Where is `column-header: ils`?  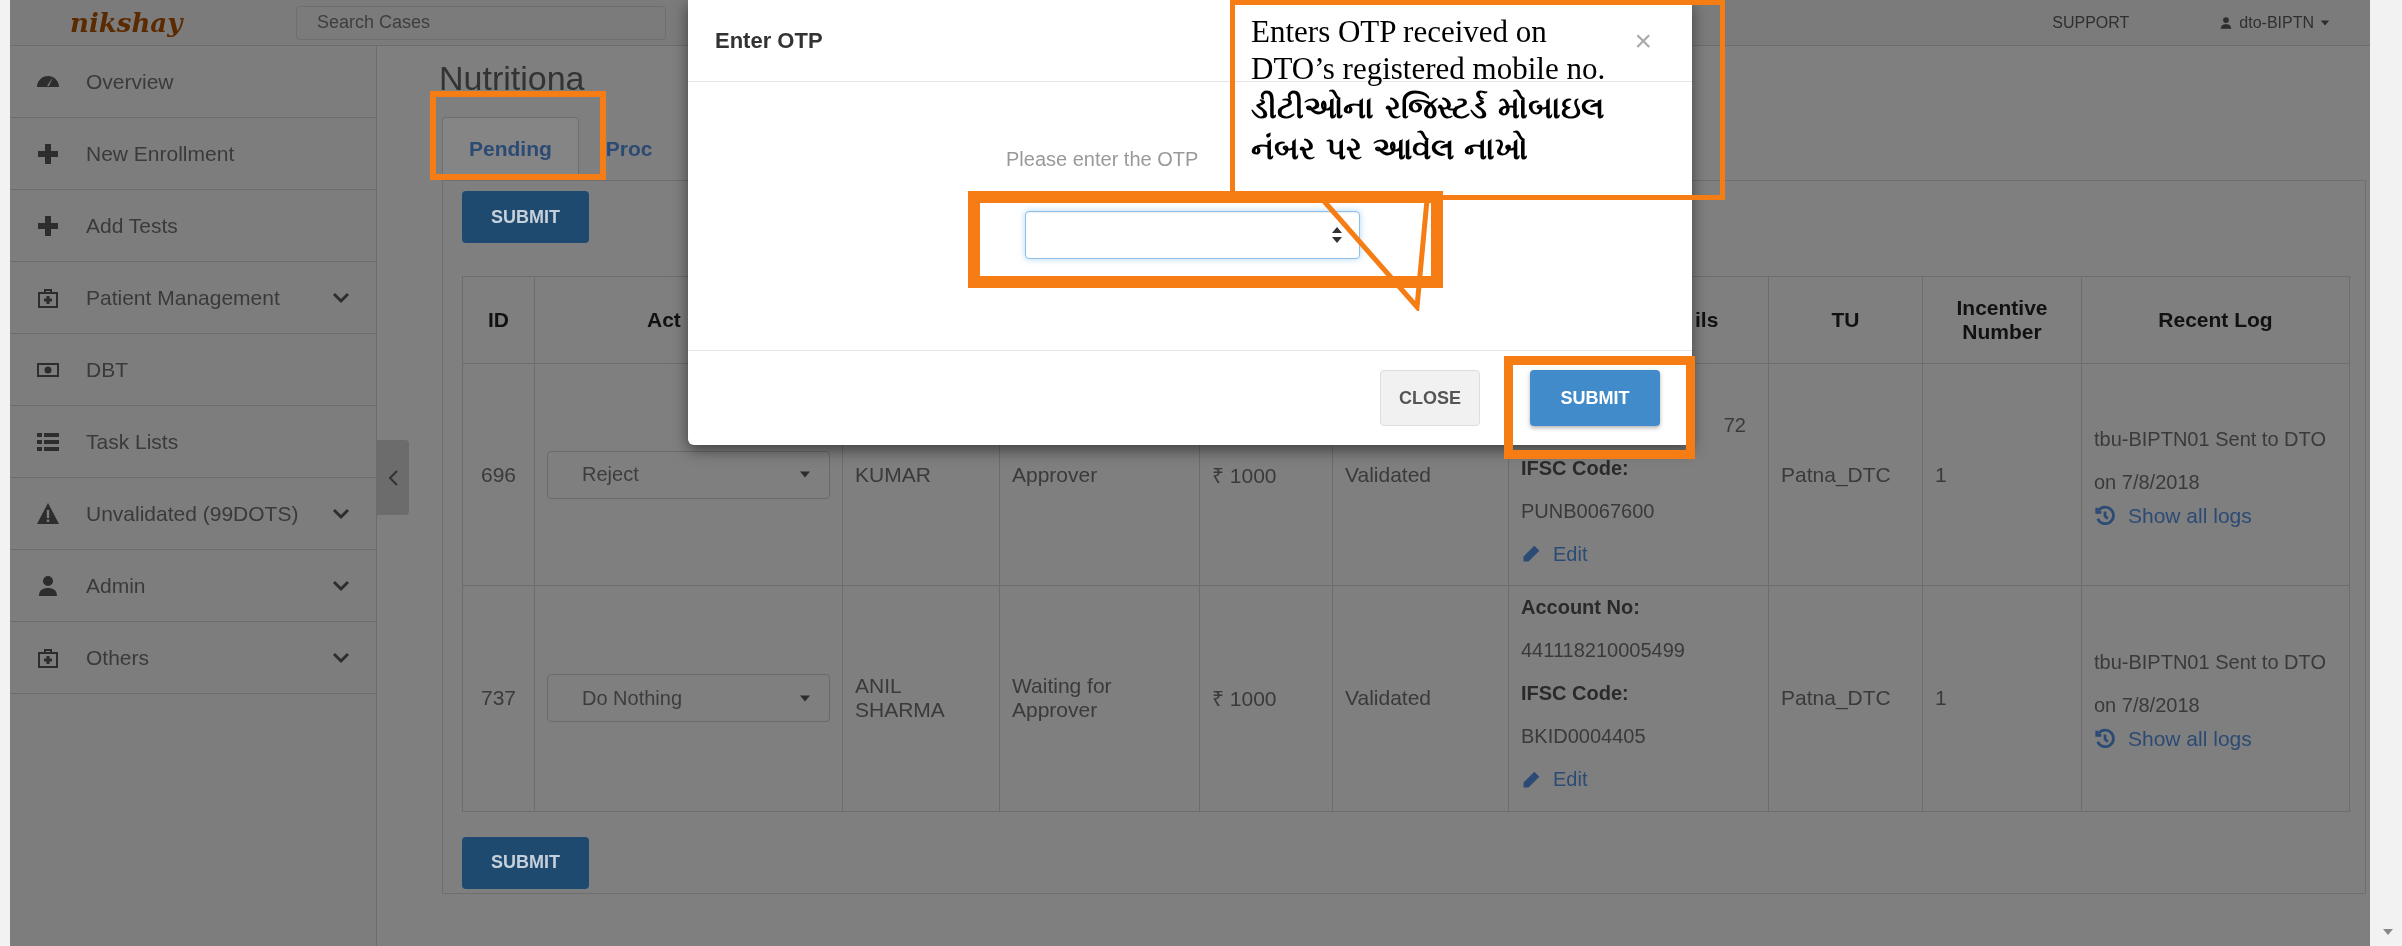
column-header: ils is located at coordinates (1707, 319).